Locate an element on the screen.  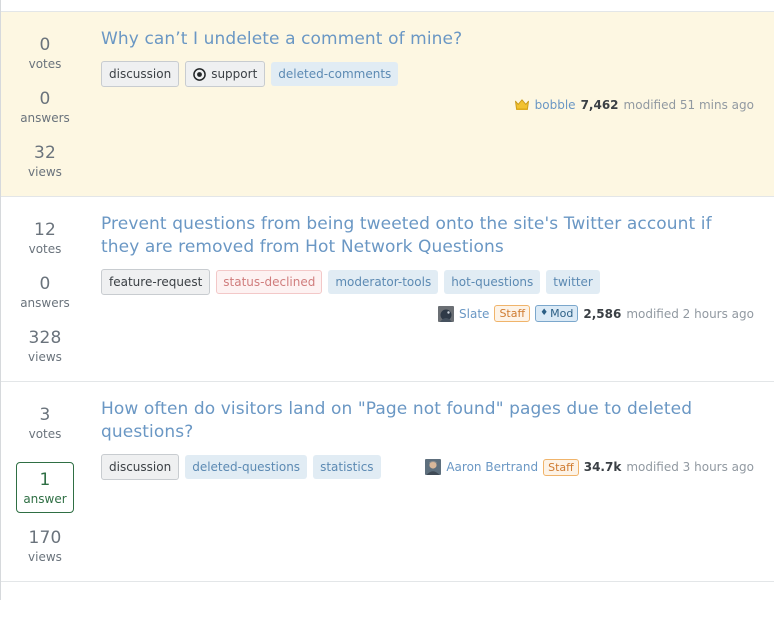
user-name-link: Slate is located at coordinates (474, 314).